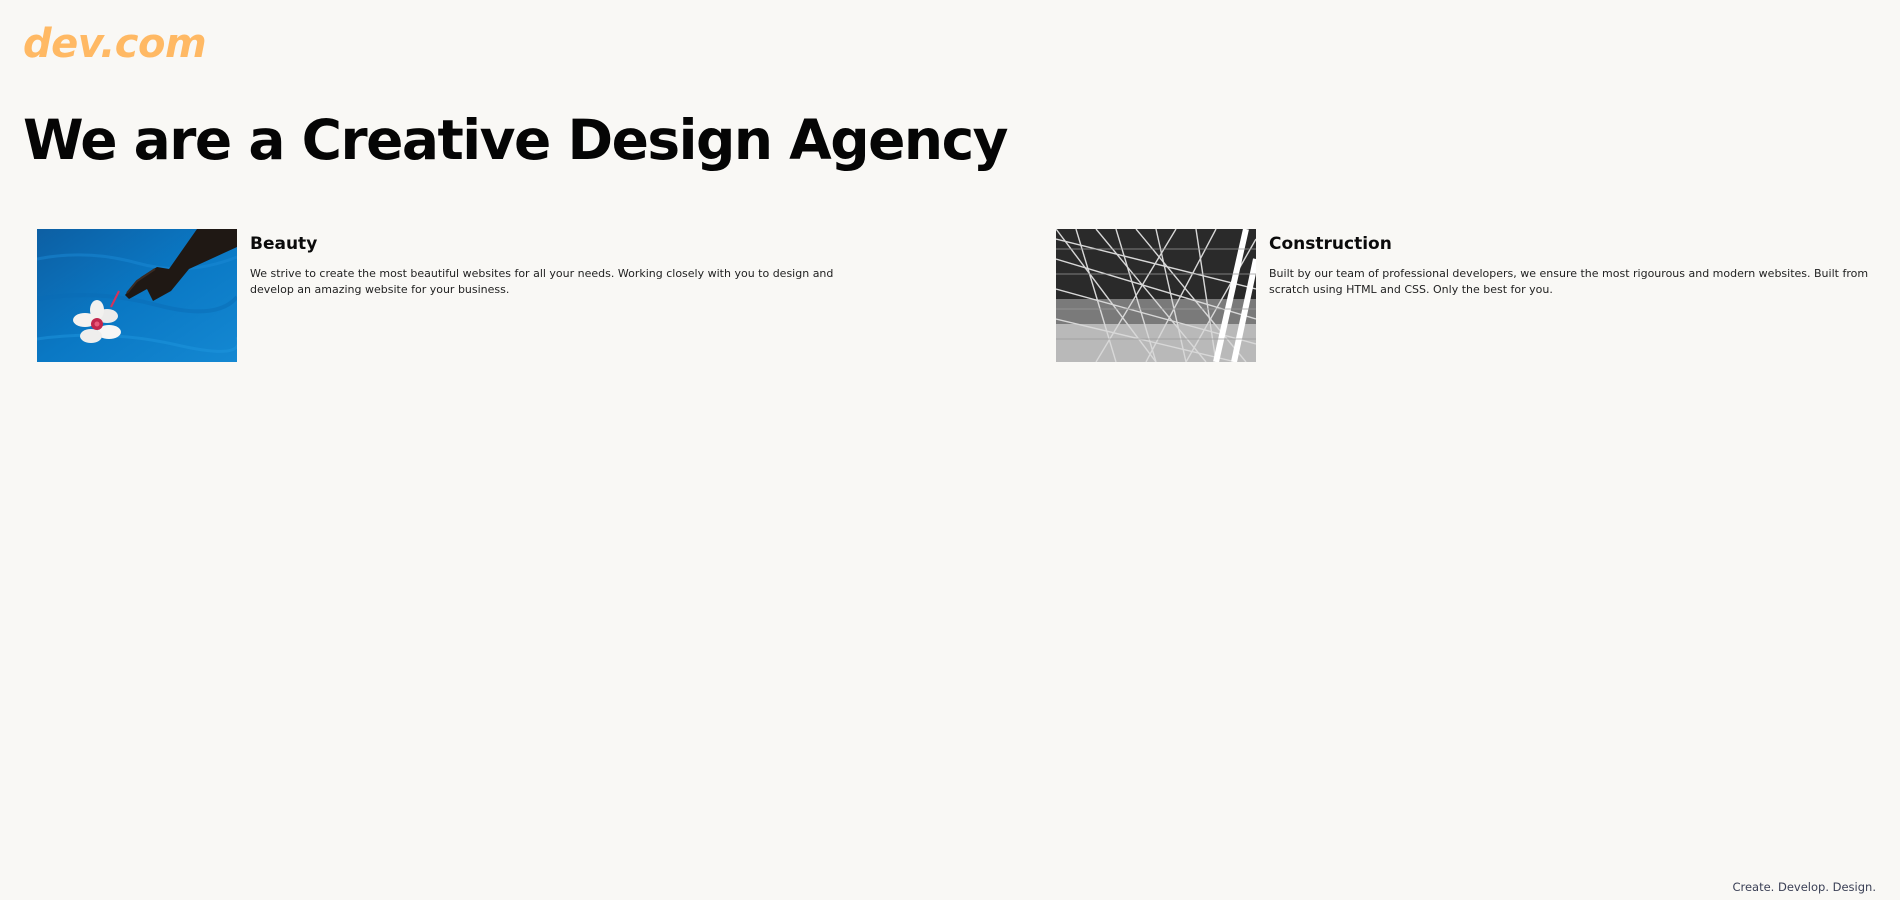  I want to click on beauty-photo, so click(137, 295).